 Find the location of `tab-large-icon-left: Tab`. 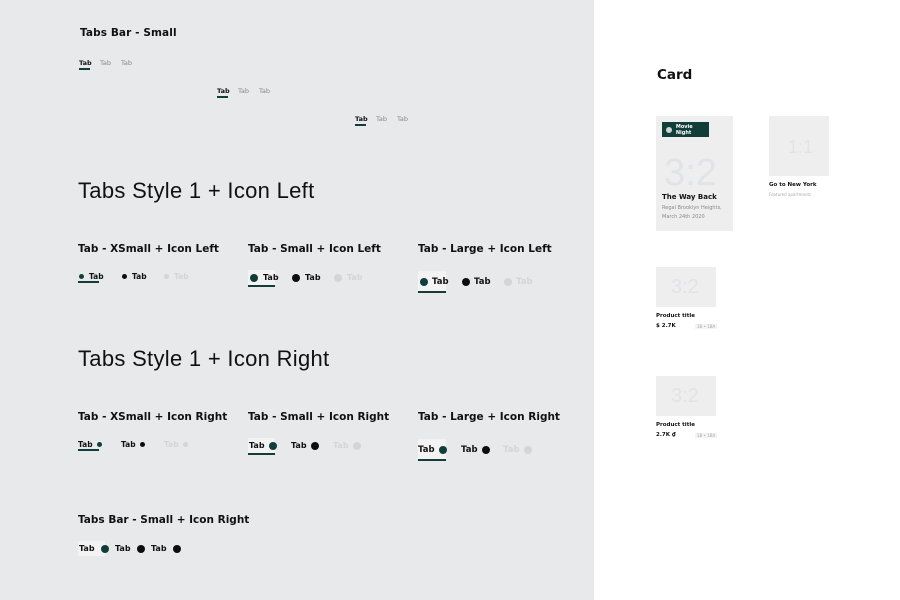

tab-large-icon-left: Tab is located at coordinates (476, 282).